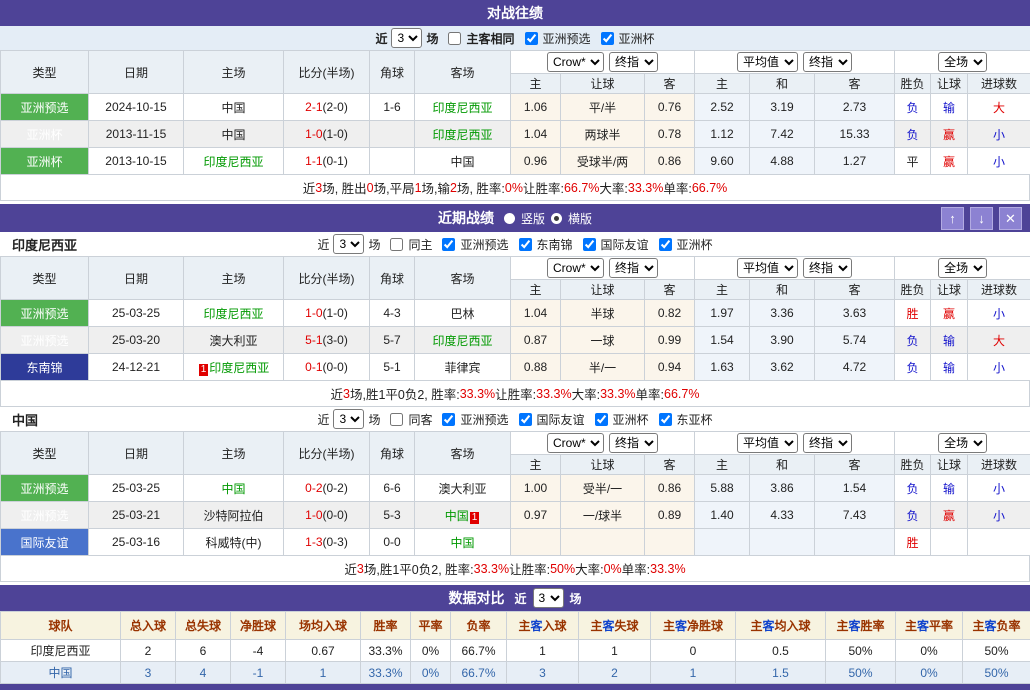 The width and height of the screenshot is (1030, 690). I want to click on china-opt4-checkbox, so click(665, 419).